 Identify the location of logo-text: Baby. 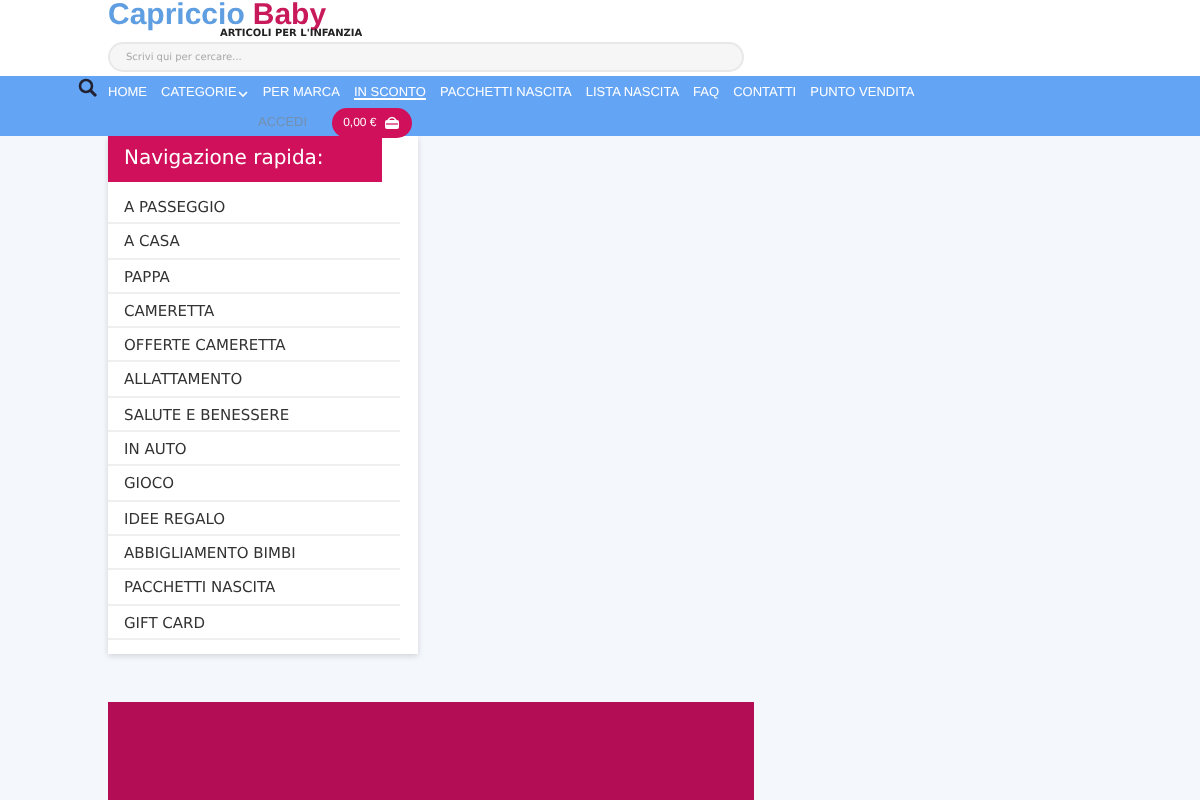
(289, 15).